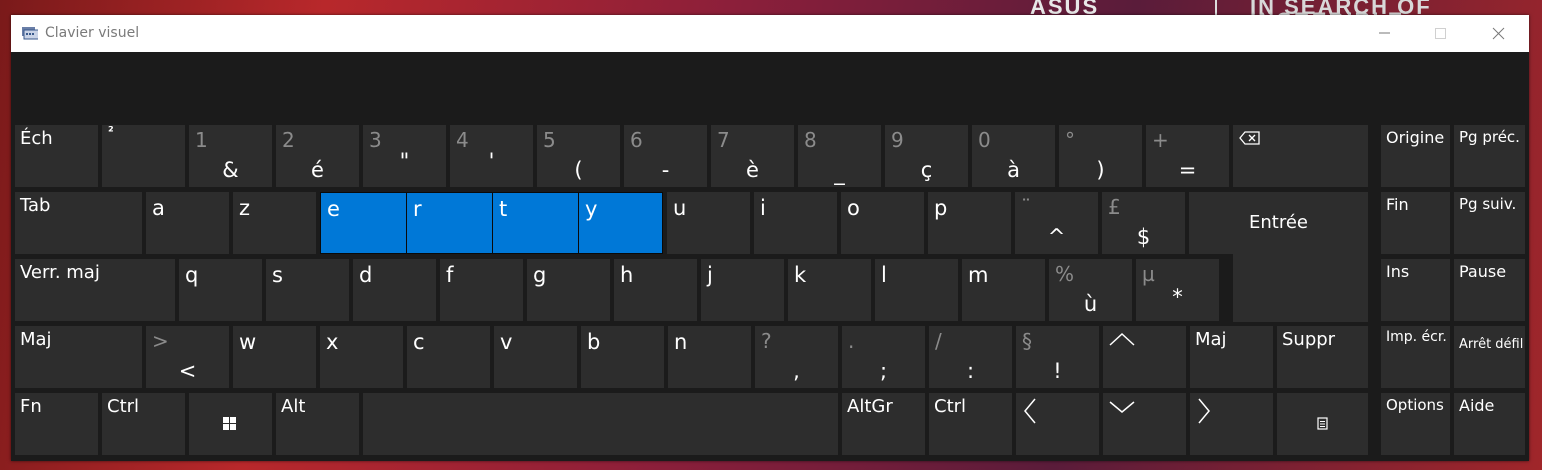 Image resolution: width=1542 pixels, height=470 pixels. What do you see at coordinates (1300, 156) in the screenshot?
I see `key-backspace` at bounding box center [1300, 156].